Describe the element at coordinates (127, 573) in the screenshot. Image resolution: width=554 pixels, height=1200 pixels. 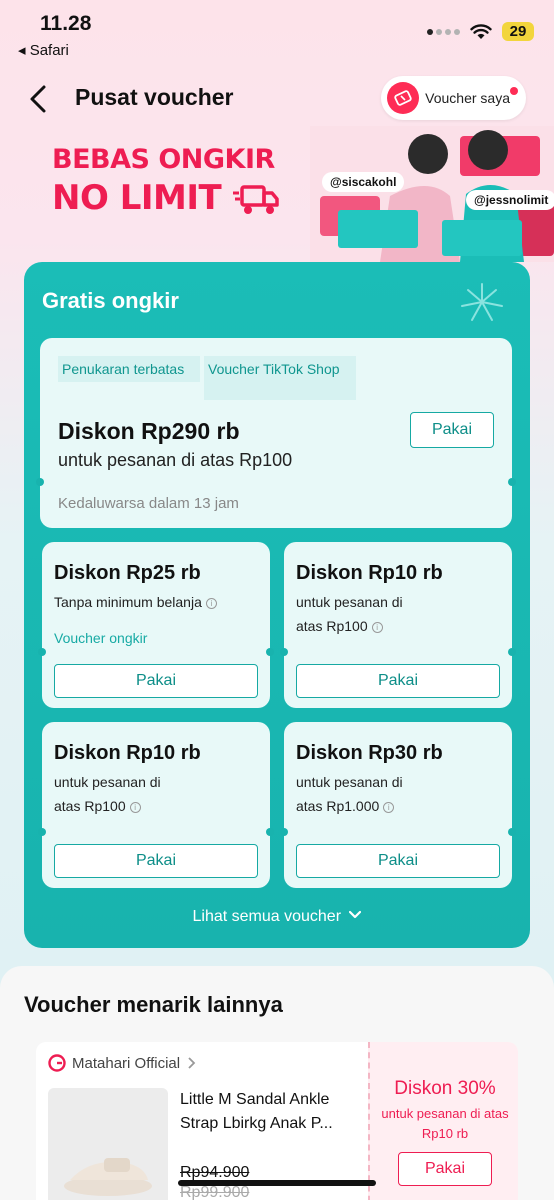
I see `voucher-title: Diskon Rp25 rb` at that location.